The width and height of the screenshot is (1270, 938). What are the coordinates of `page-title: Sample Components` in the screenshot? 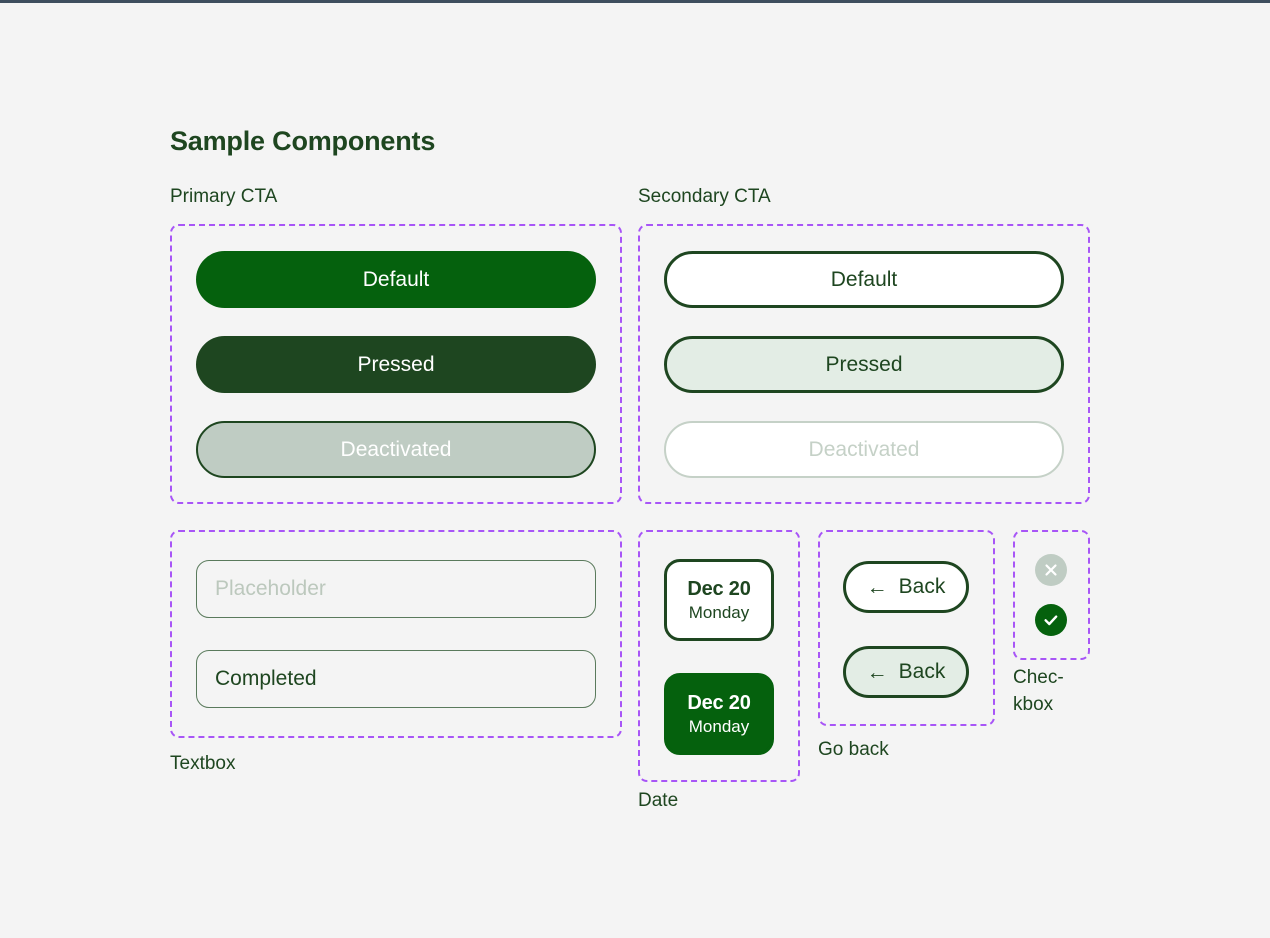 It's located at (303, 141).